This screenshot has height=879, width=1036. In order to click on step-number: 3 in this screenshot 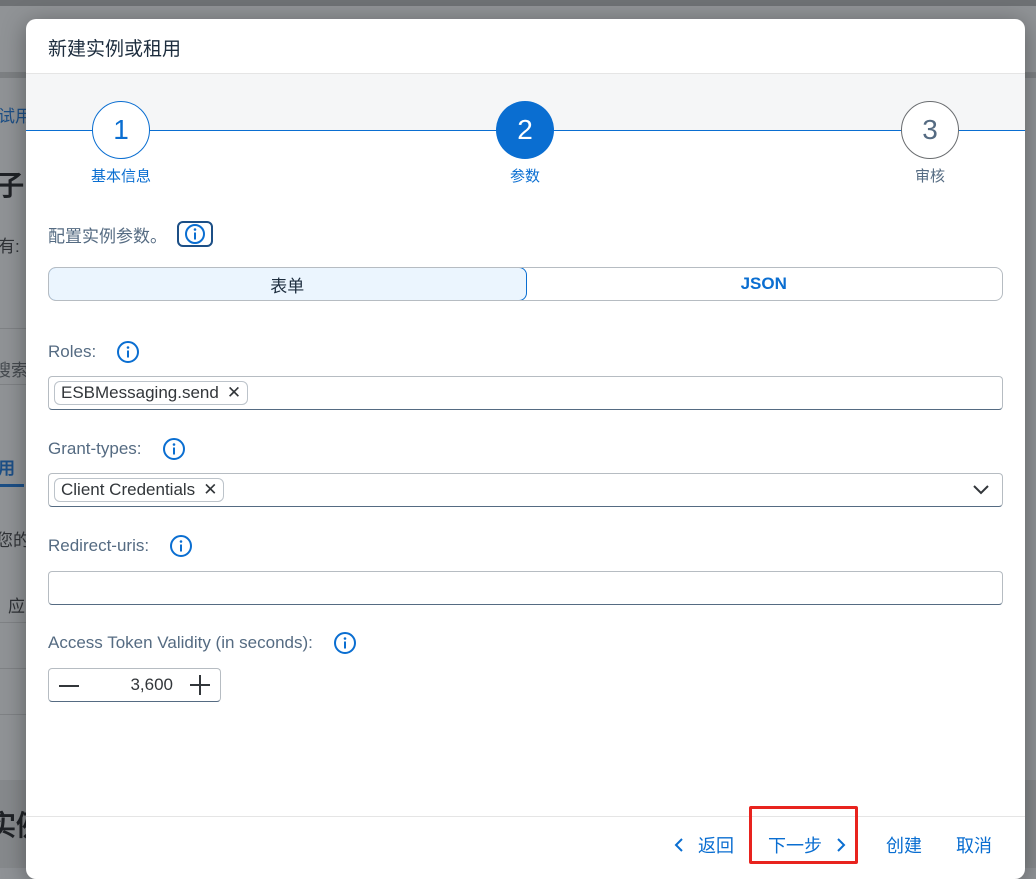, I will do `click(930, 130)`.